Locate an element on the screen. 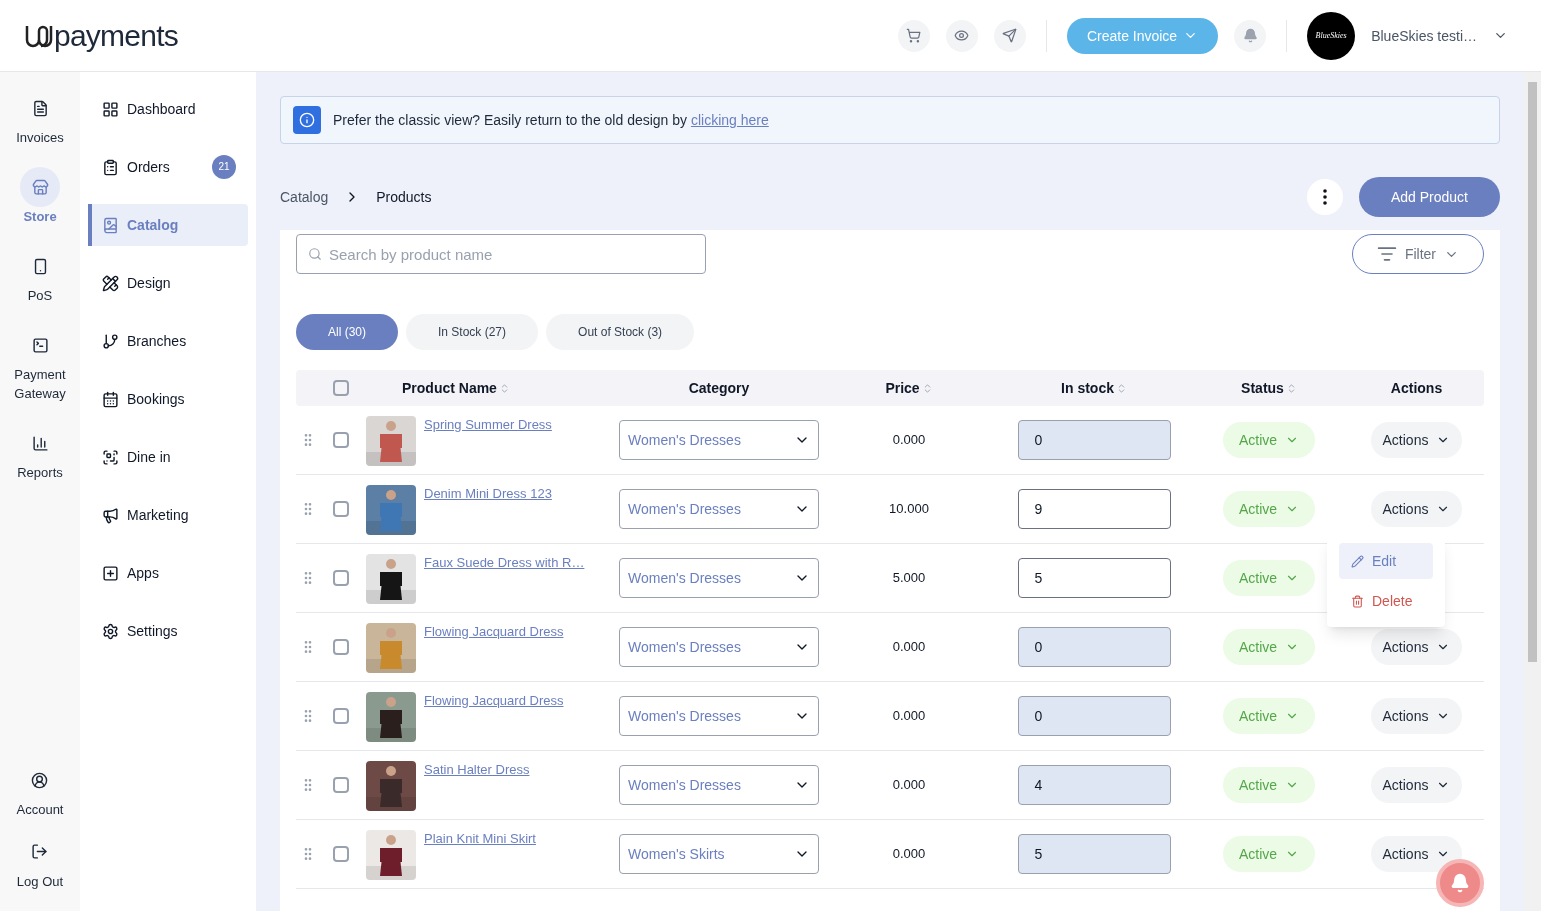  product-link: Spring Summer Dress is located at coordinates (488, 425).